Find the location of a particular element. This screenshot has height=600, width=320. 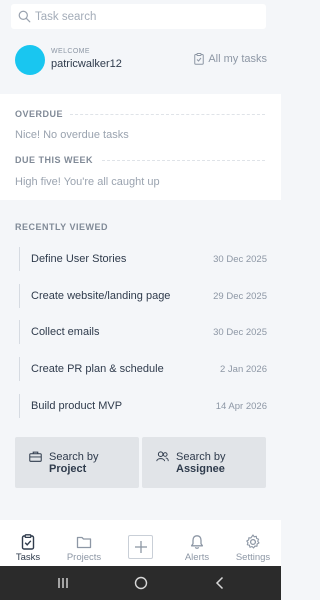

nav-settings: Settings is located at coordinates (253, 548).